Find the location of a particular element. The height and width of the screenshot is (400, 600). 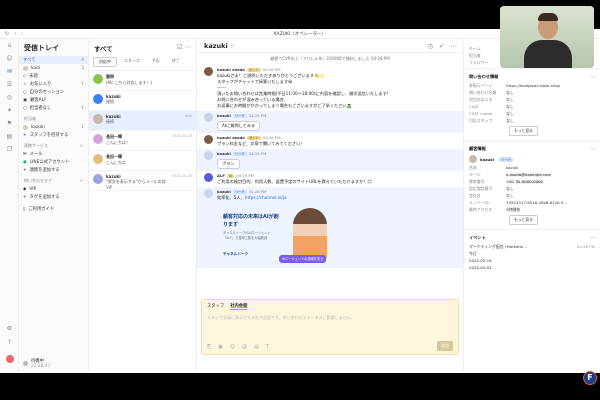

inbox-item-unread: ◇ 未読 is located at coordinates (53, 76).